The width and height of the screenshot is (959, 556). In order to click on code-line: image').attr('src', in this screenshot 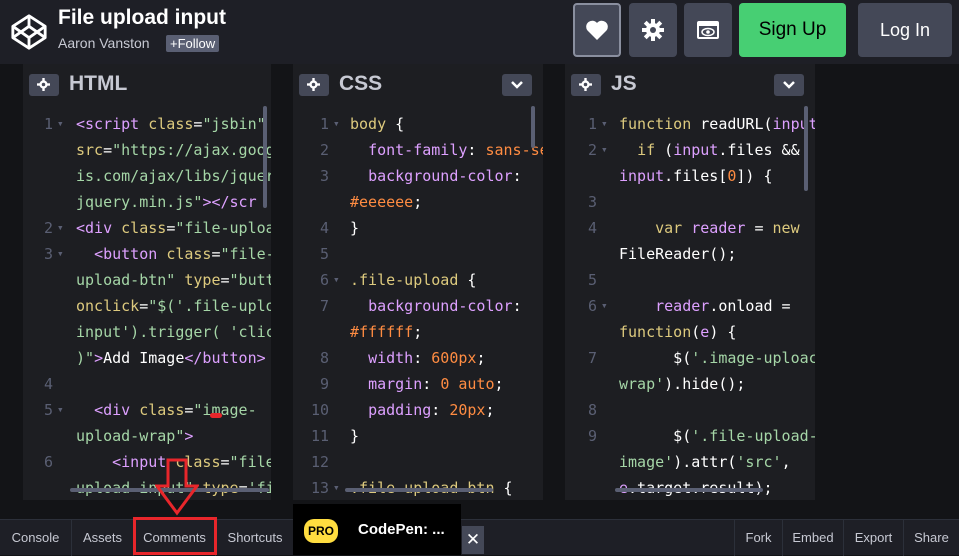, I will do `click(690, 462)`.